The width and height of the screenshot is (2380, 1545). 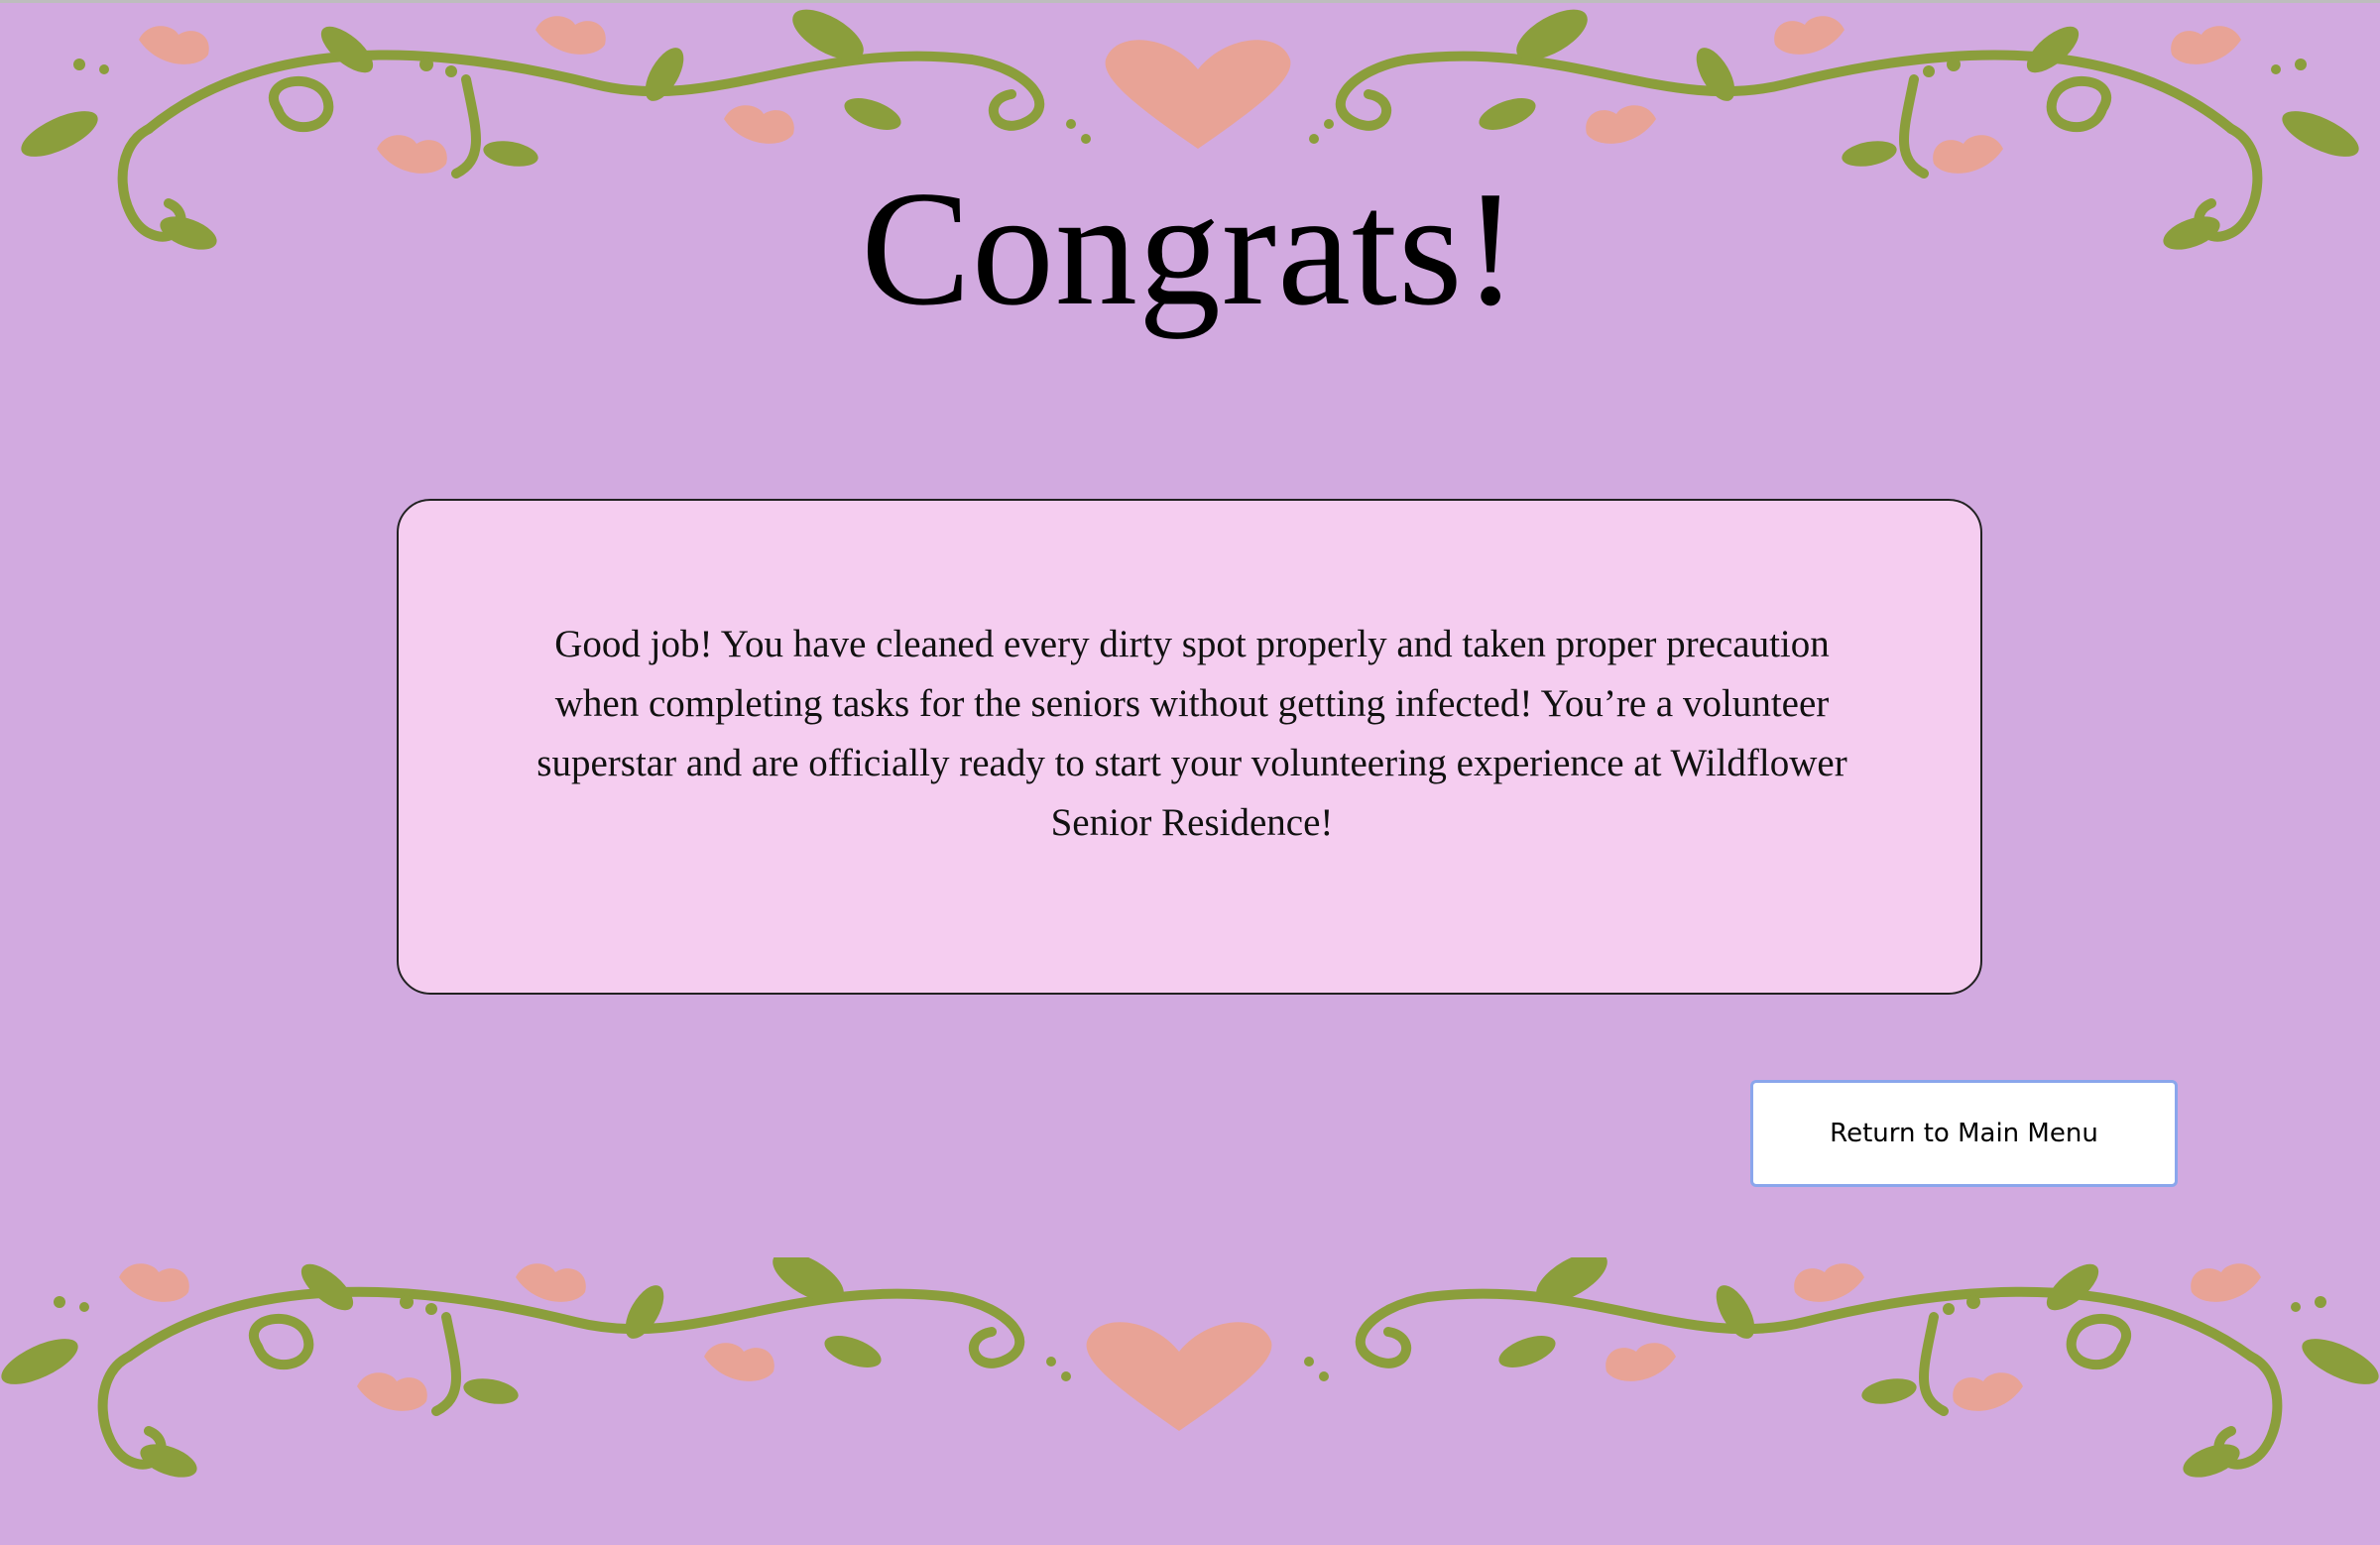 What do you see at coordinates (1190, 1367) in the screenshot?
I see `floral-border-bottom` at bounding box center [1190, 1367].